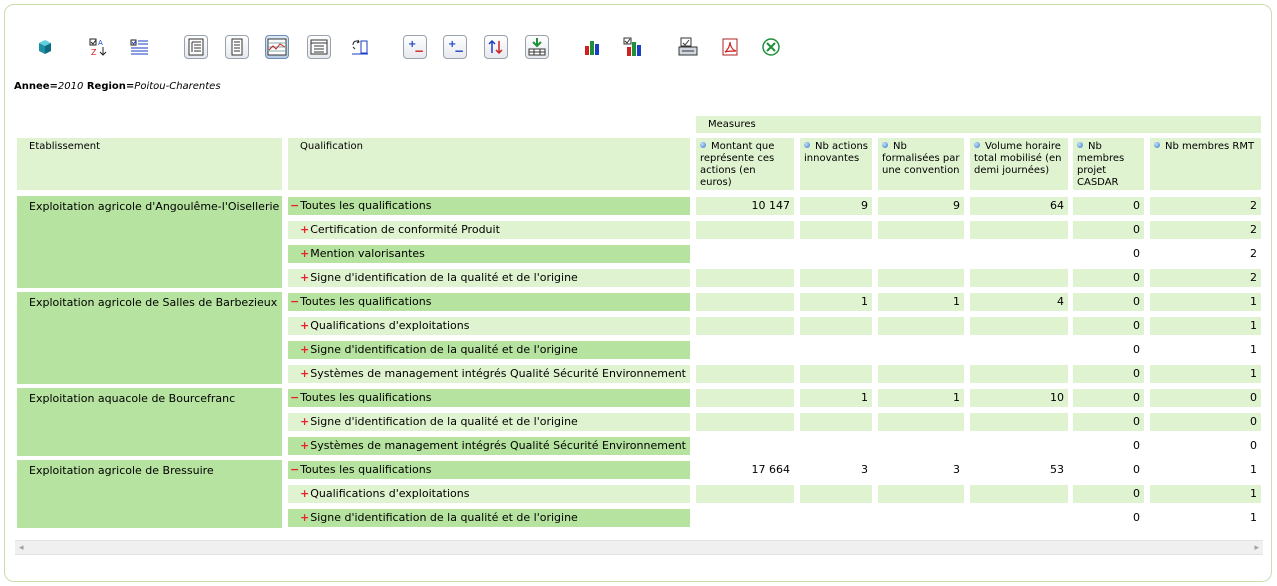  What do you see at coordinates (633, 47) in the screenshot?
I see `bar-chart-config-button` at bounding box center [633, 47].